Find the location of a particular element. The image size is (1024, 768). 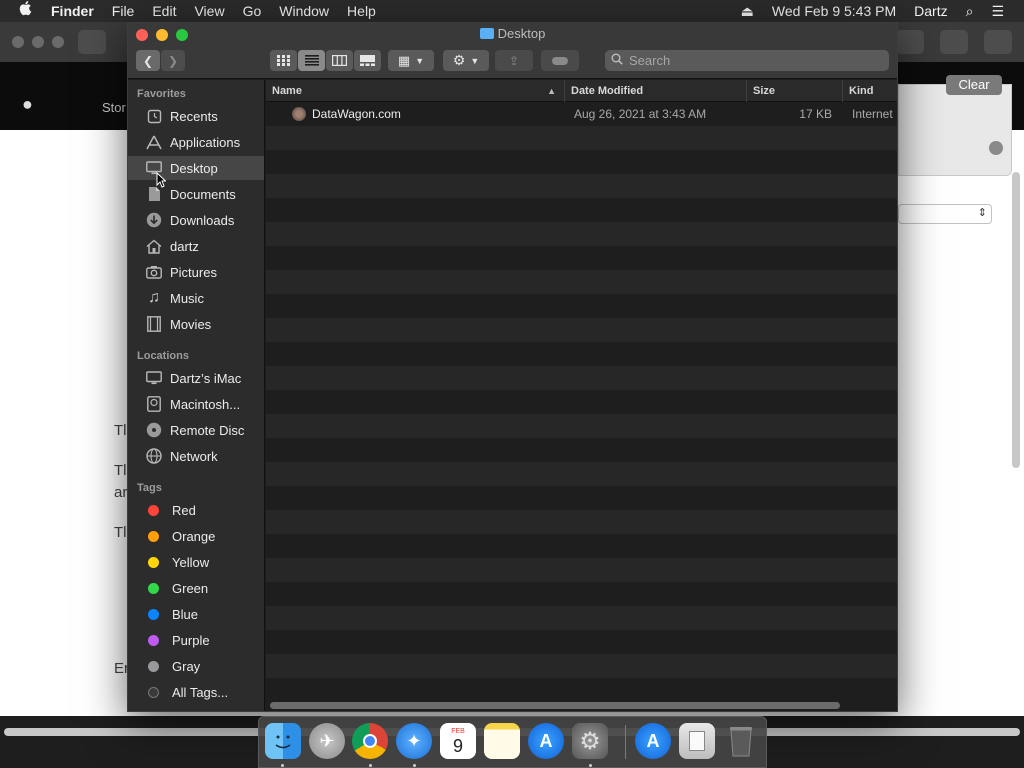

column-header-size: Size is located at coordinates (794, 91).